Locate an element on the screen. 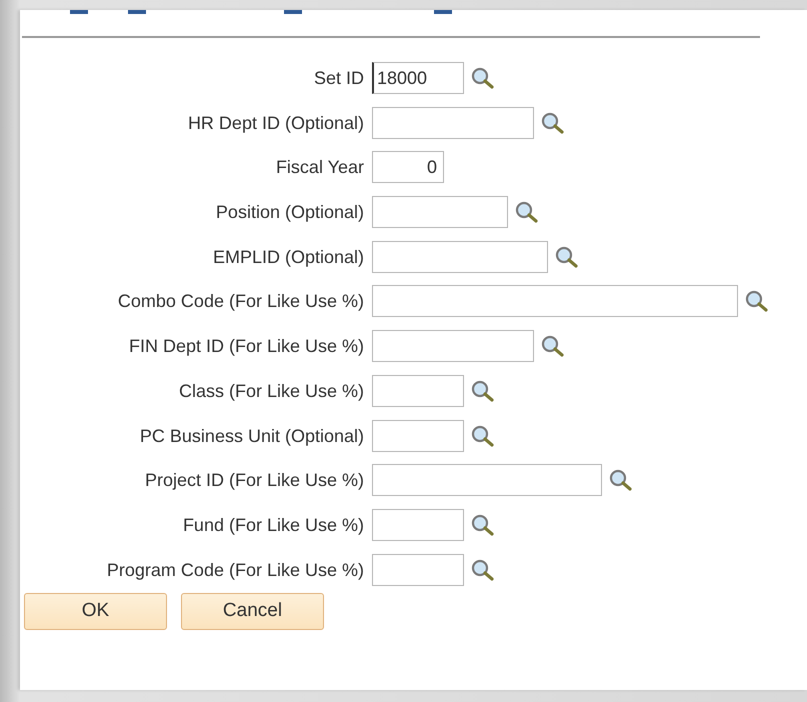  field-label: HR Dept ID (Optional) is located at coordinates (276, 123).